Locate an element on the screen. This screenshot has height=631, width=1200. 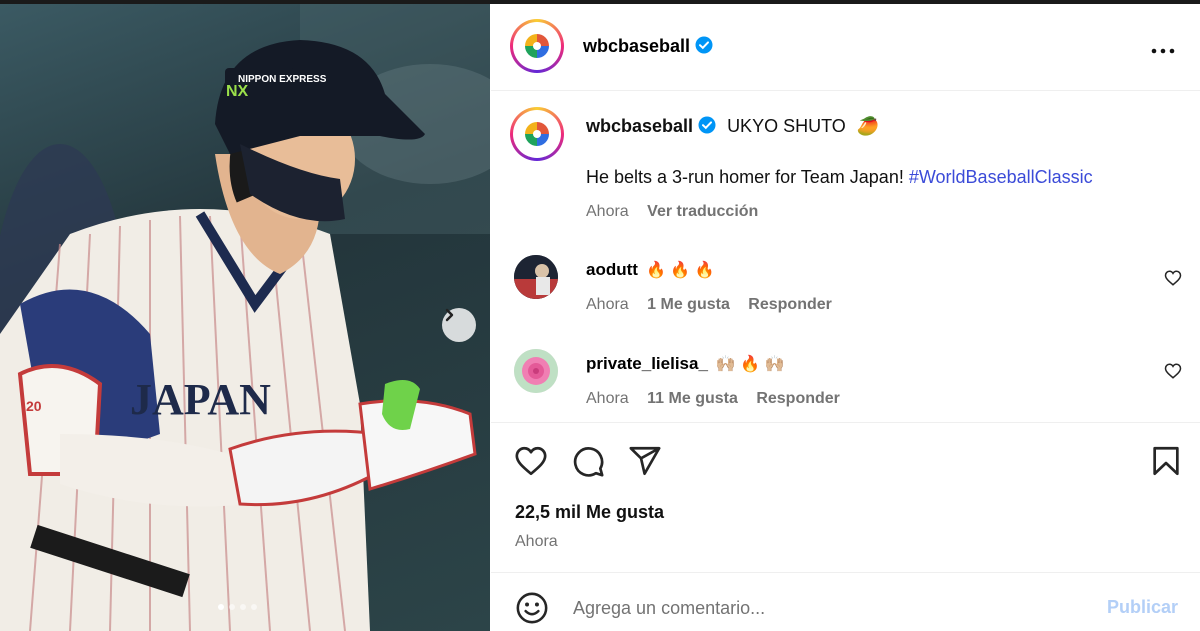
author-avatar is located at coordinates (537, 46).